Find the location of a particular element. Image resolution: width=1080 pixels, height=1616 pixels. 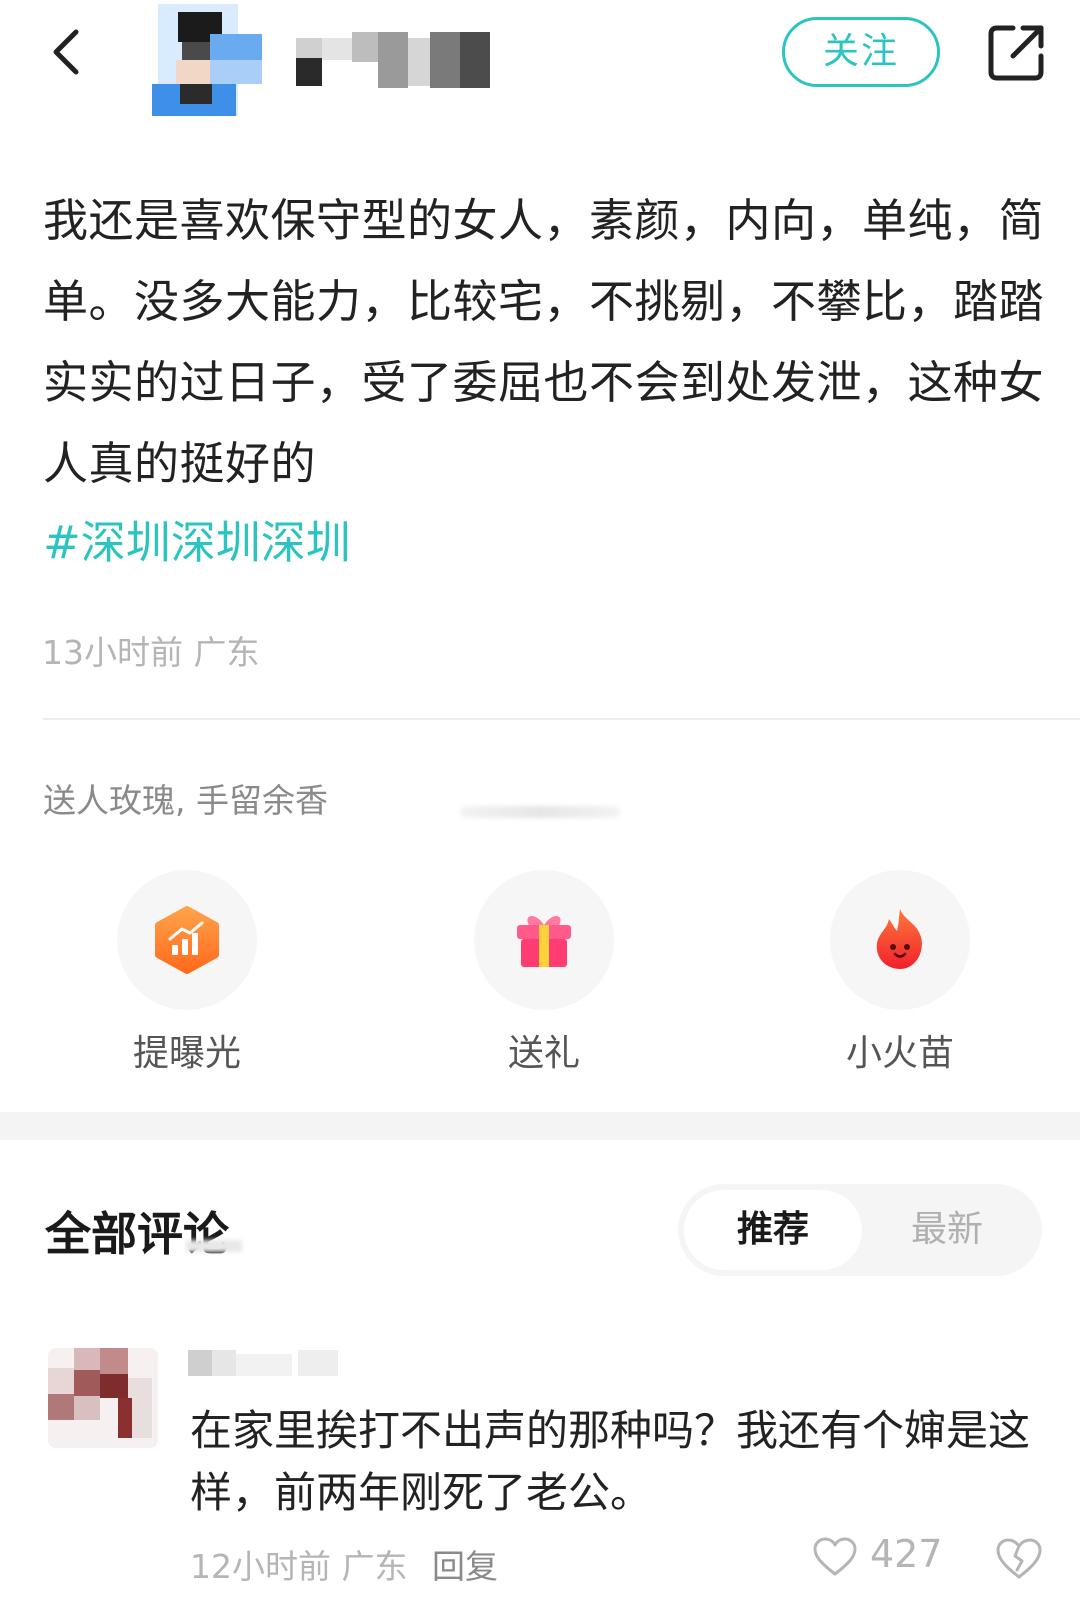

like-count: 427 is located at coordinates (906, 1554).